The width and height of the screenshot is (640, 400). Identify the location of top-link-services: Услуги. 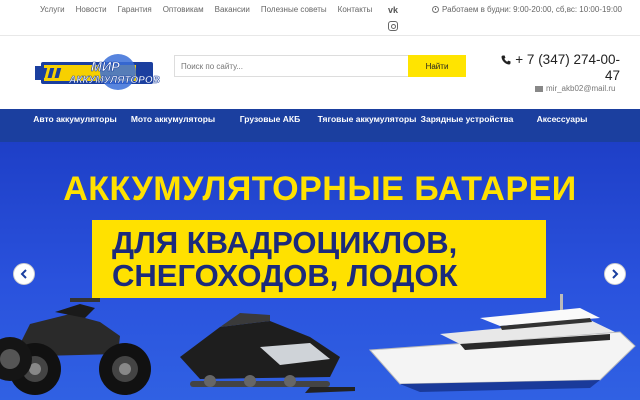
(52, 9).